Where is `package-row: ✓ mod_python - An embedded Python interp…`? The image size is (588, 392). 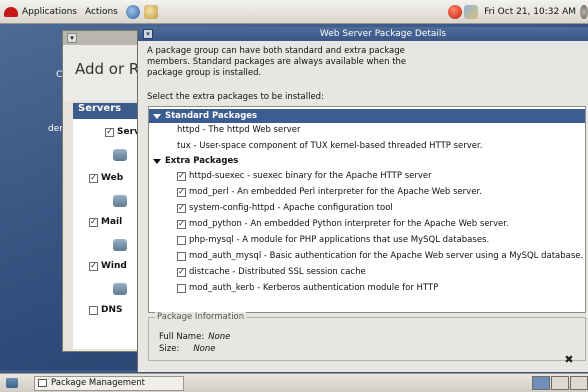 package-row: ✓ mod_python - An embedded Python interp… is located at coordinates (367, 224).